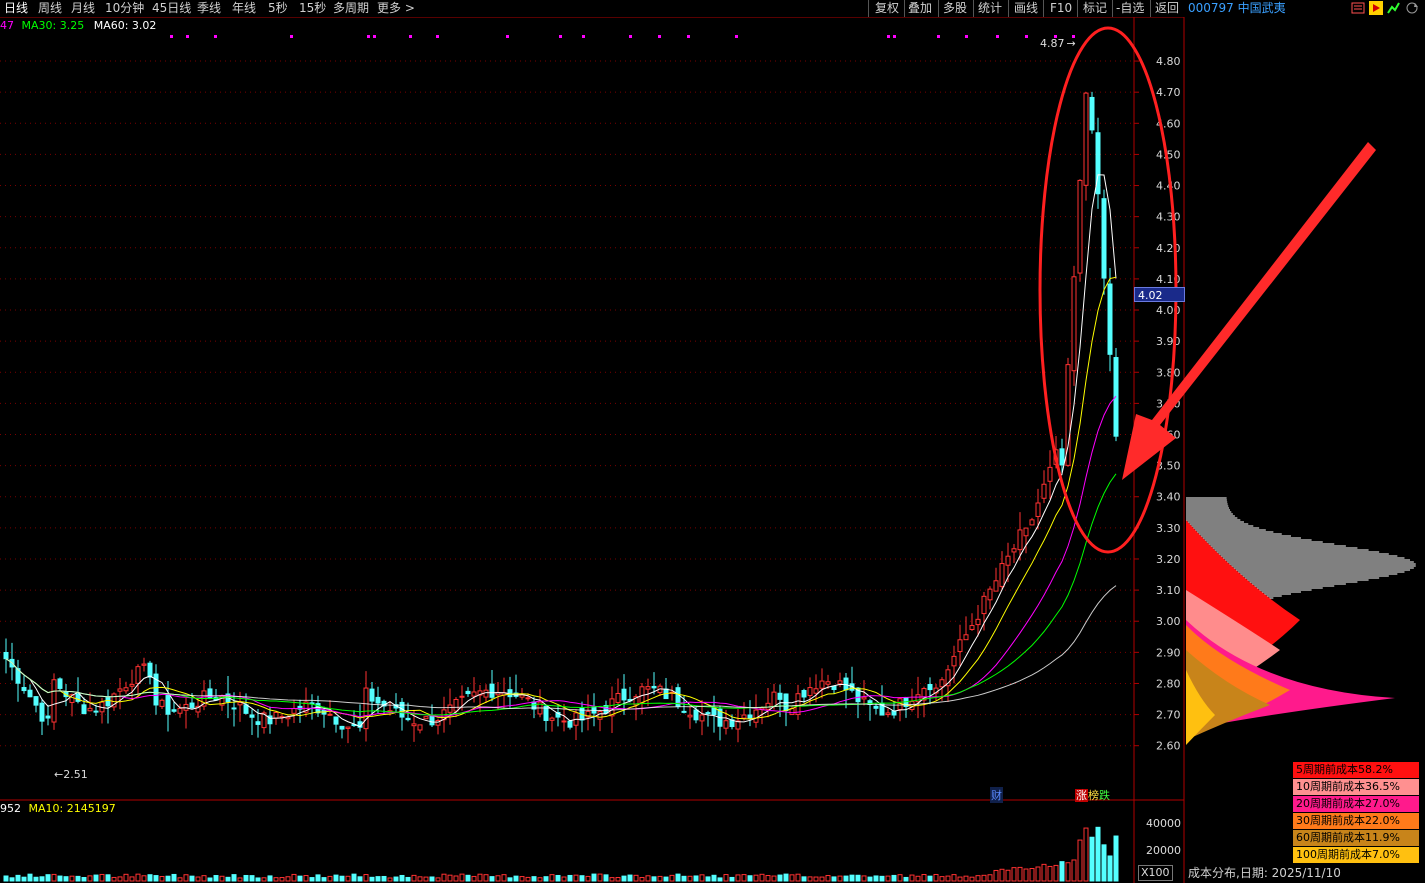  Describe the element at coordinates (920, 8) in the screenshot. I see `overlay-button: 叠加` at that location.